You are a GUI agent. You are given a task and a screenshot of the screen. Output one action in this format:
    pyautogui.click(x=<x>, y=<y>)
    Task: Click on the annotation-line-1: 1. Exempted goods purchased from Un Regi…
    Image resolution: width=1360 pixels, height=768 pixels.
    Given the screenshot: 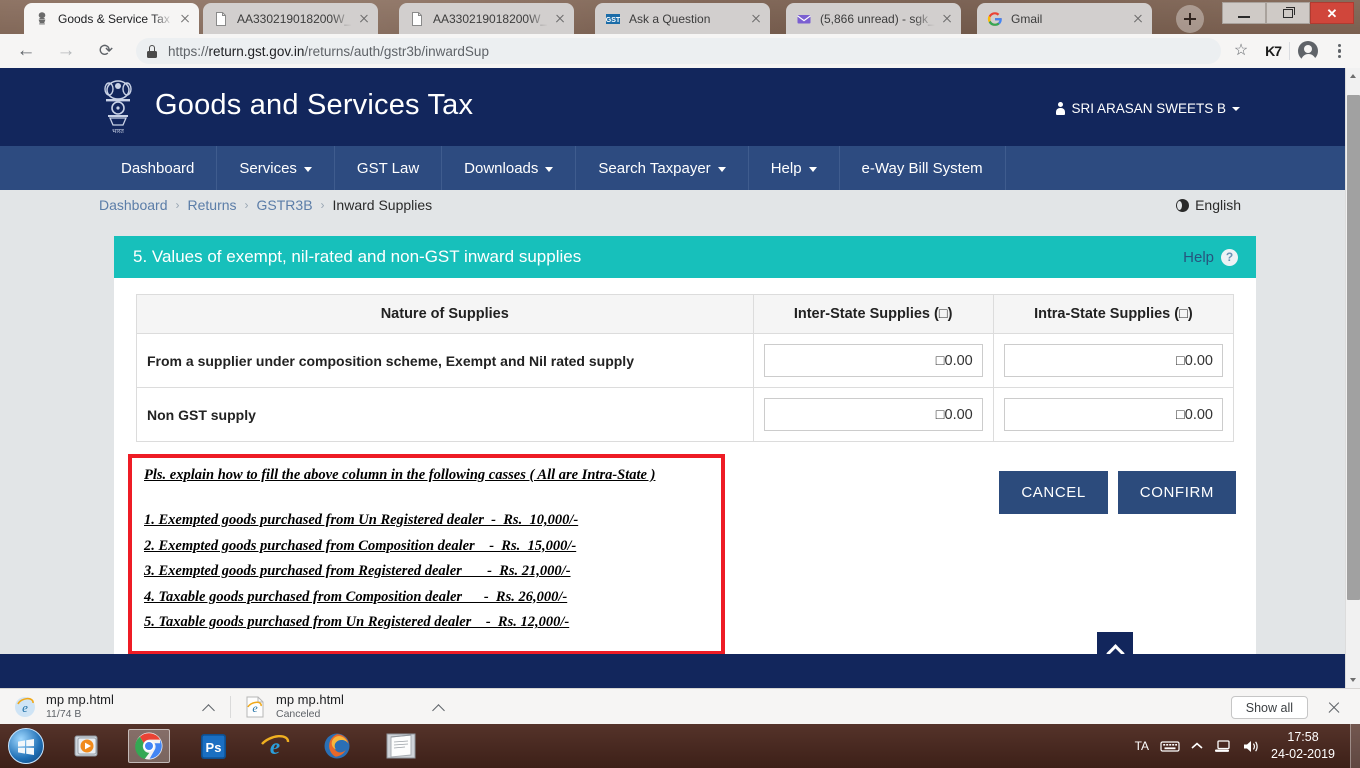 What is the action you would take?
    pyautogui.click(x=361, y=520)
    